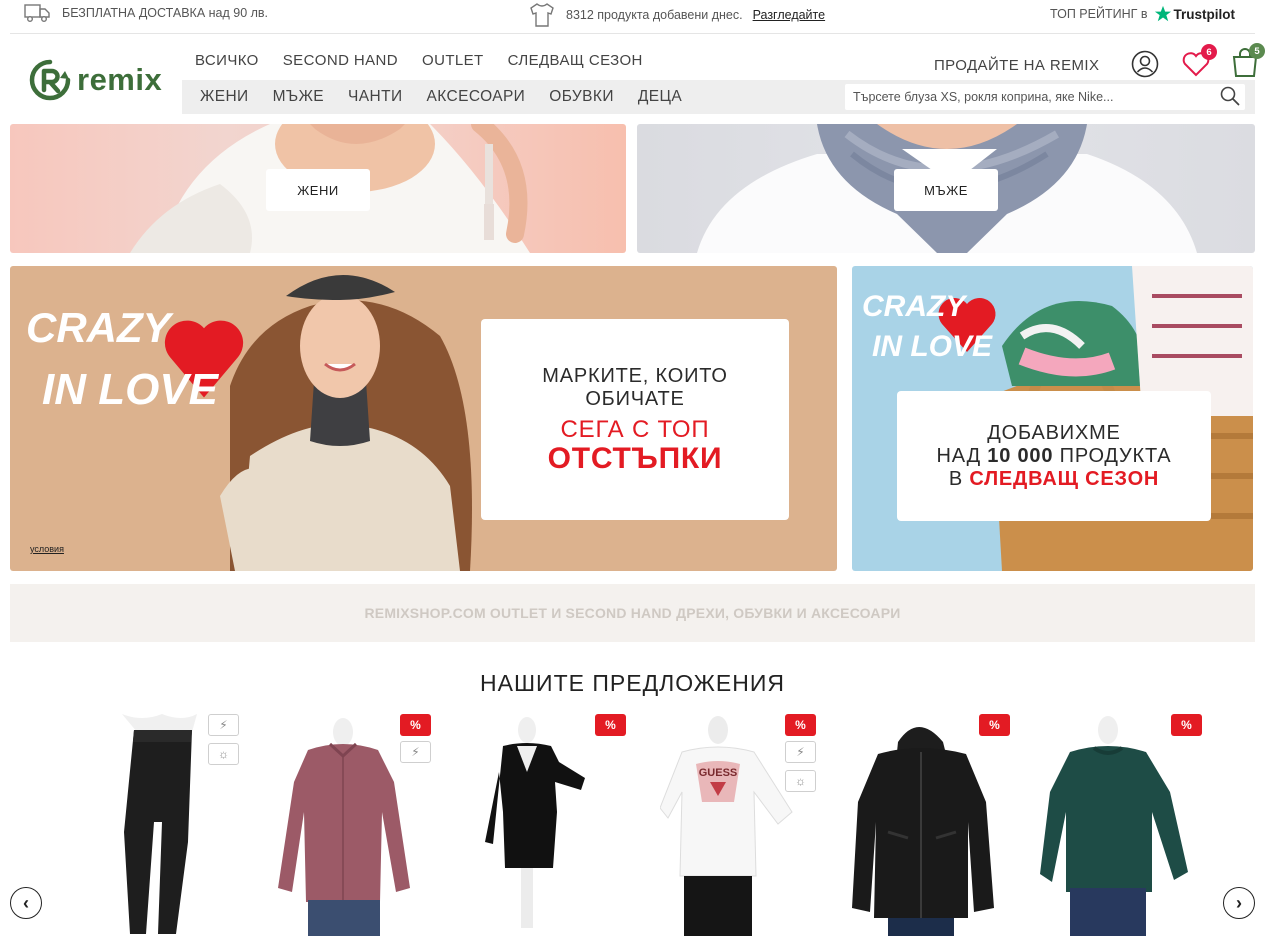 The height and width of the screenshot is (936, 1268). Describe the element at coordinates (932, 346) in the screenshot. I see `small-logo-inlove-text: IN LOVE` at that location.